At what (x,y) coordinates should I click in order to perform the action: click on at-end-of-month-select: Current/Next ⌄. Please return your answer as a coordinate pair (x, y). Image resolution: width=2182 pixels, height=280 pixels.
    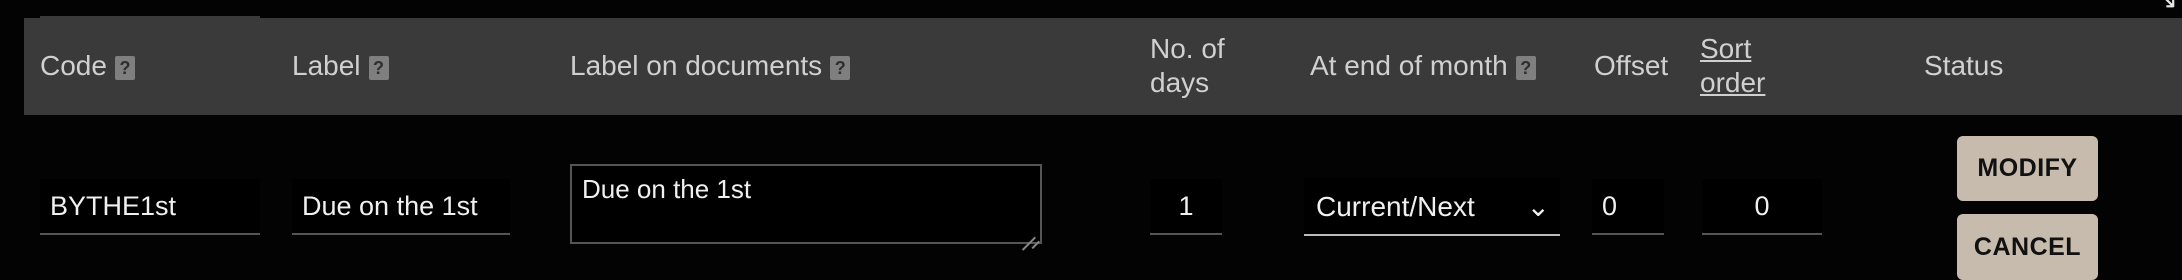
    Looking at the image, I should click on (1432, 207).